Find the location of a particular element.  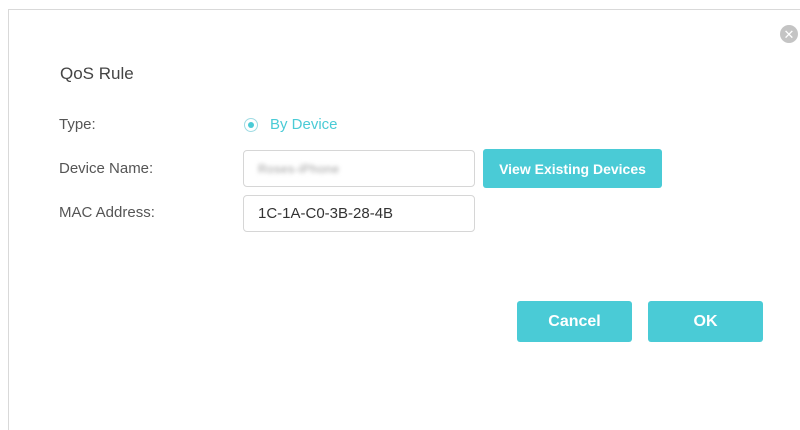

cancel-button: Cancel is located at coordinates (574, 321).